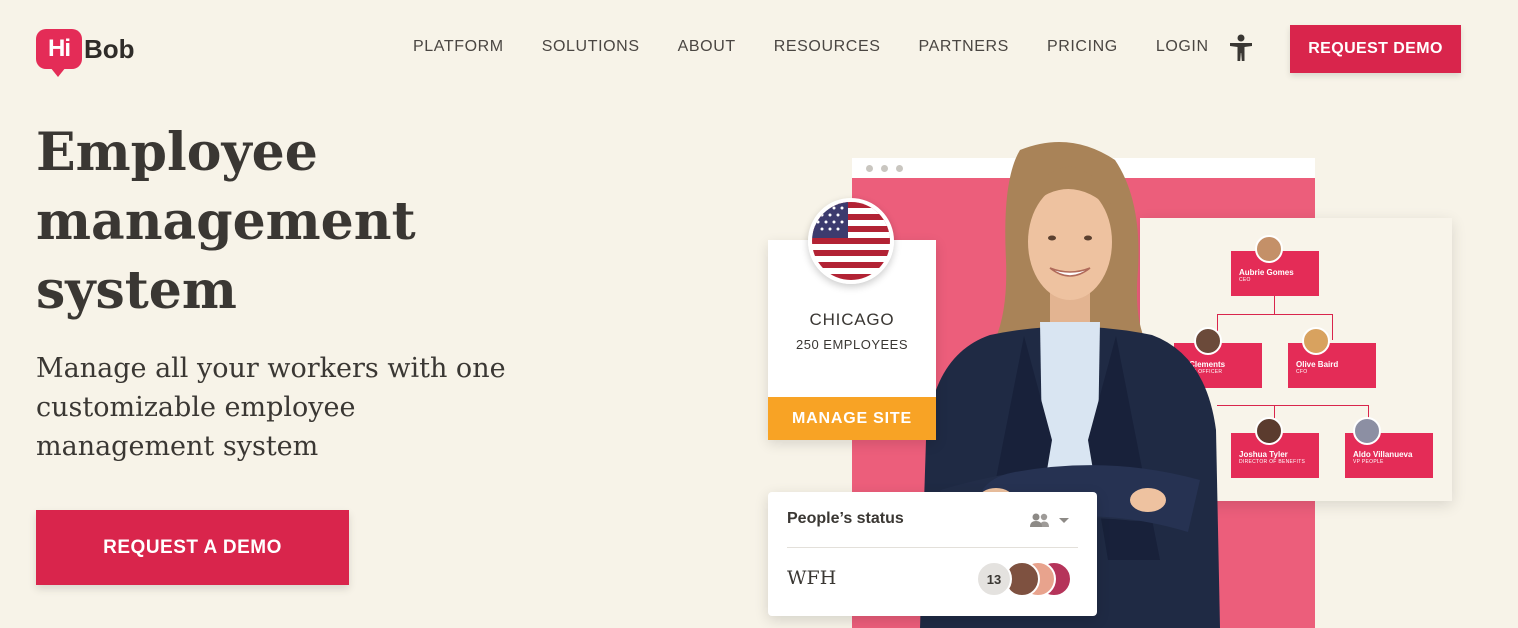 The image size is (1518, 628). What do you see at coordinates (1389, 447) in the screenshot?
I see `org-node-vp-people: Aldo Villanueva VP PEOPLE` at bounding box center [1389, 447].